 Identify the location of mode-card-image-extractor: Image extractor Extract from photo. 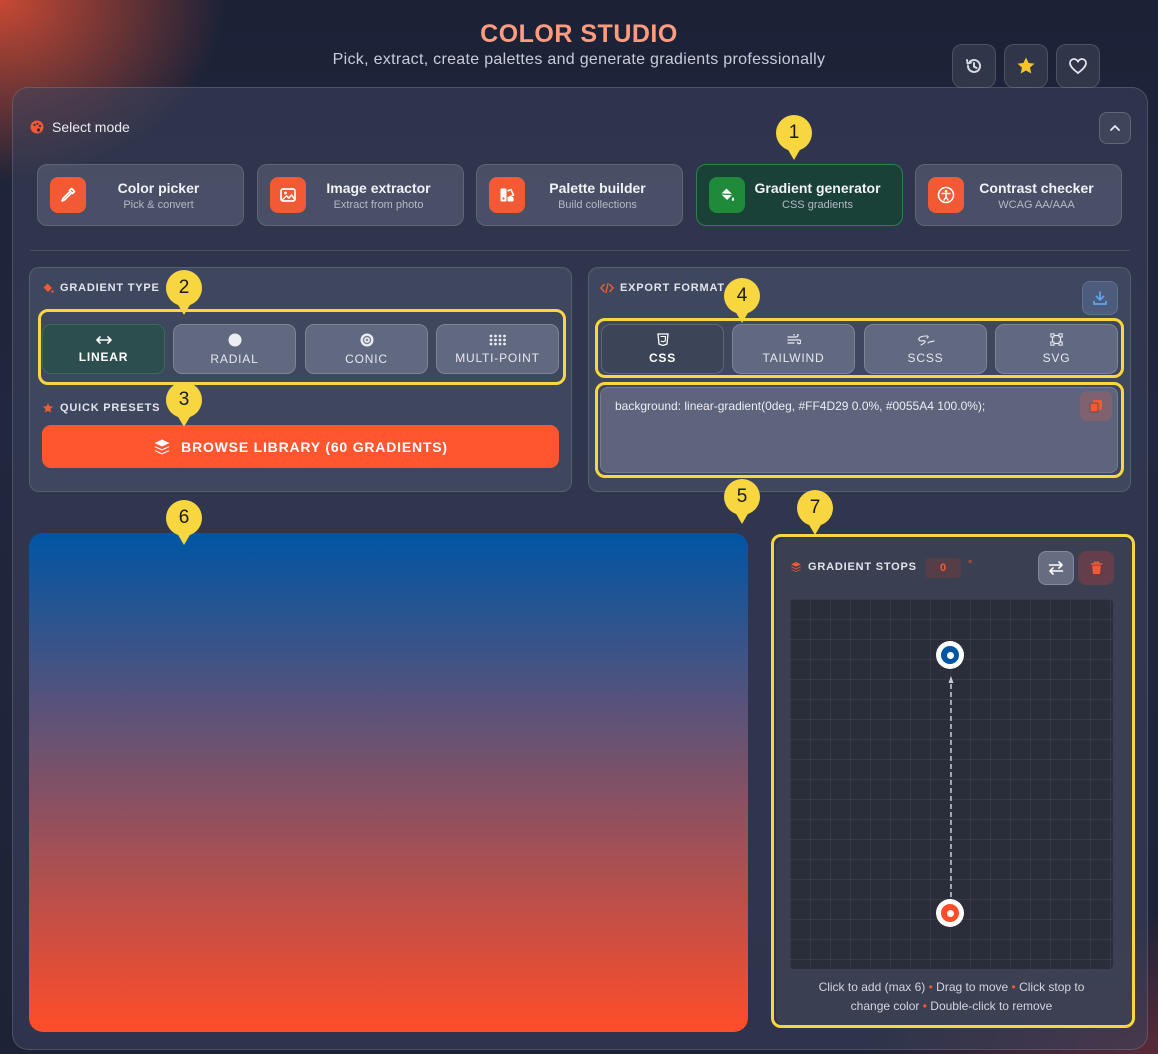
(360, 195).